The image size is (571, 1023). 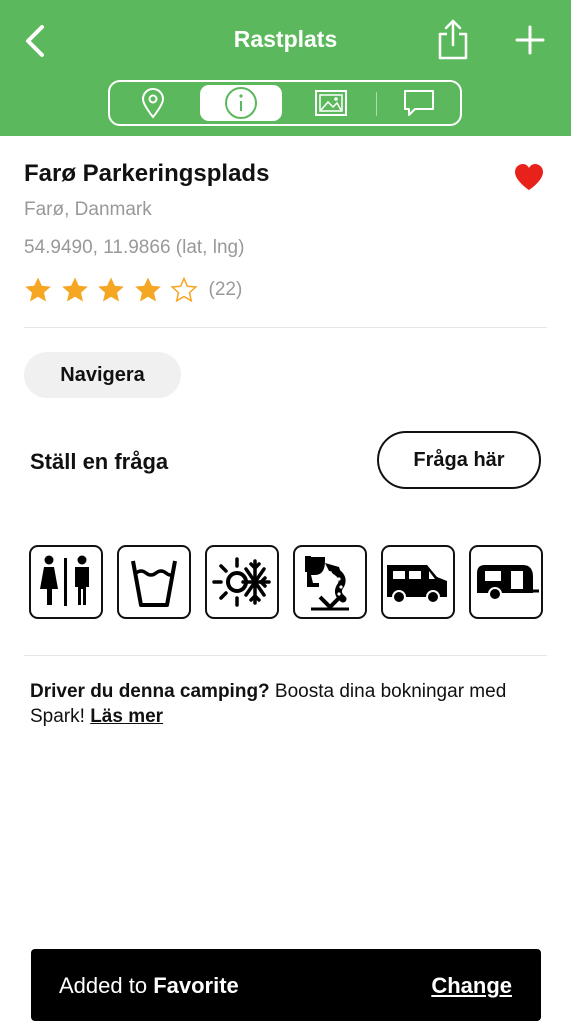 I want to click on toilets-icon, so click(x=64, y=580).